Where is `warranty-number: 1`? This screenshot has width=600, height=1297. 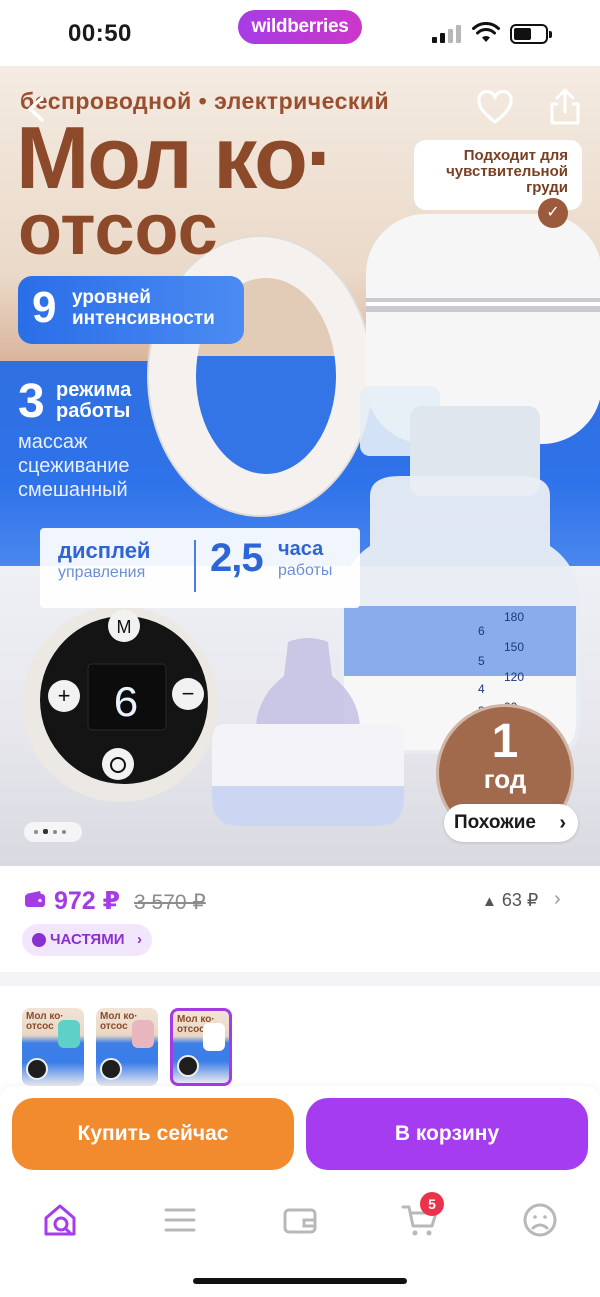
warranty-number: 1 is located at coordinates (505, 741).